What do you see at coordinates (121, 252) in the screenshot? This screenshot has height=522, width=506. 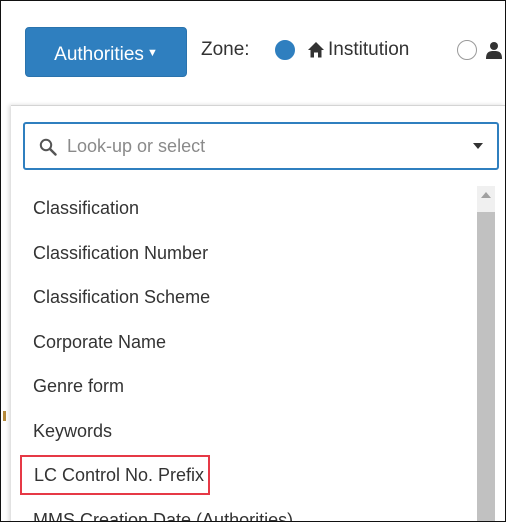 I see `option-label: Classification Number` at bounding box center [121, 252].